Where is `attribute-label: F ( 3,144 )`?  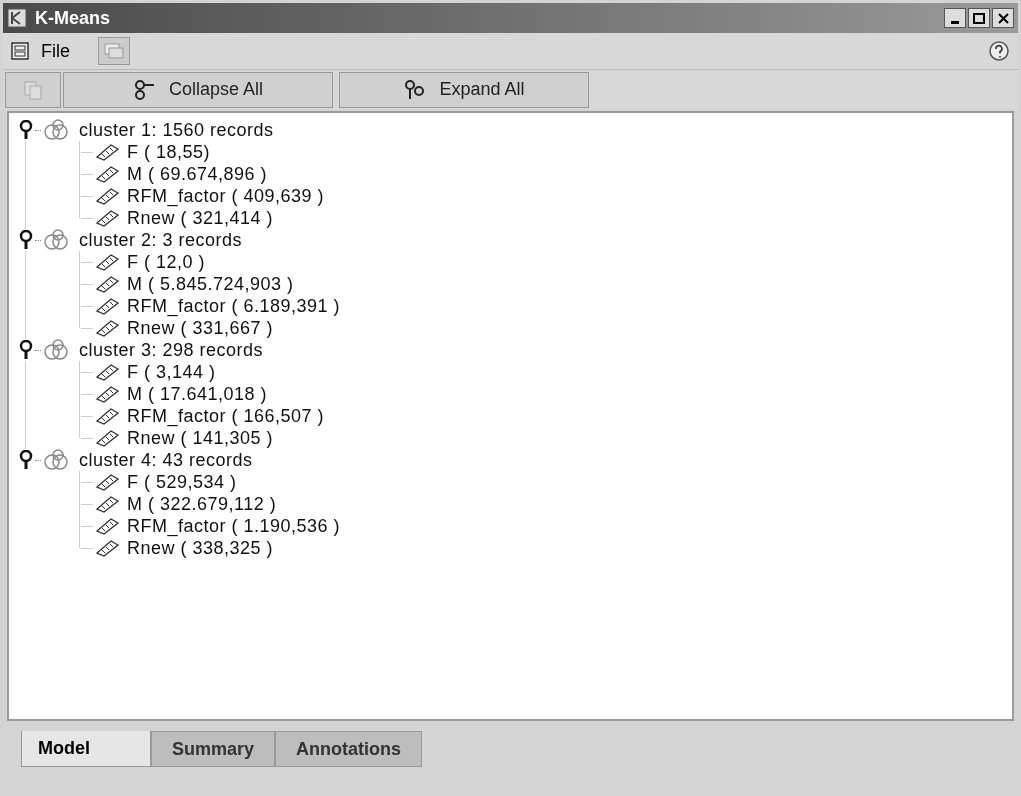
attribute-label: F ( 3,144 ) is located at coordinates (171, 372).